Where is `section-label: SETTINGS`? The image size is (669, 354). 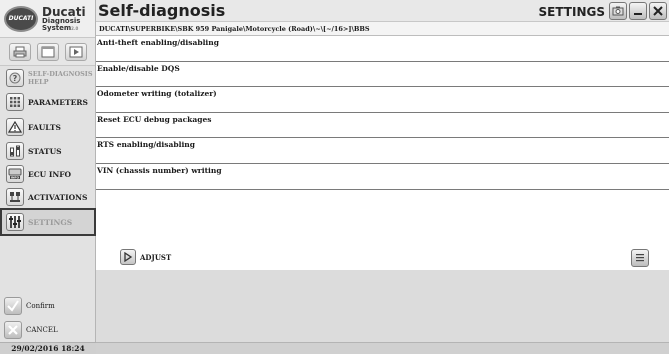 section-label: SETTINGS is located at coordinates (572, 12).